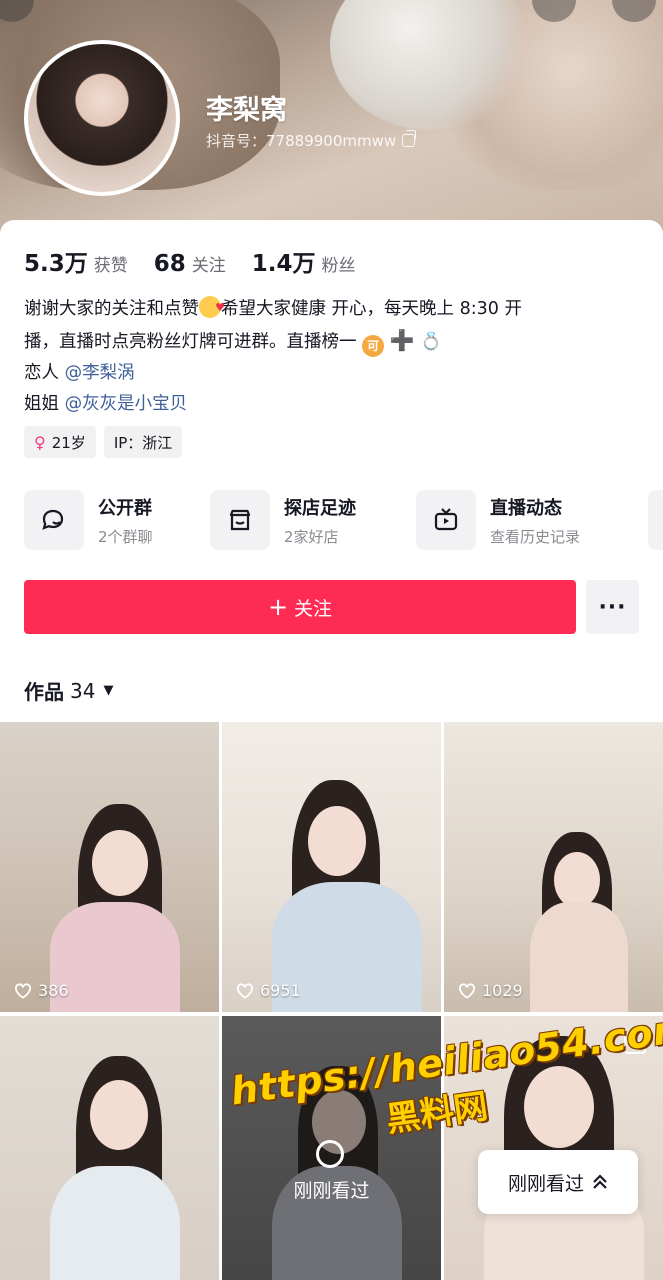  What do you see at coordinates (600, 1181) in the screenshot?
I see `double-chevron-up-icon` at bounding box center [600, 1181].